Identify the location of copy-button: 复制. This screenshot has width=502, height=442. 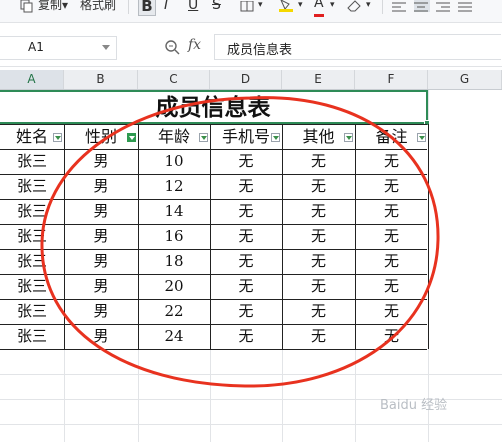
(50, 7).